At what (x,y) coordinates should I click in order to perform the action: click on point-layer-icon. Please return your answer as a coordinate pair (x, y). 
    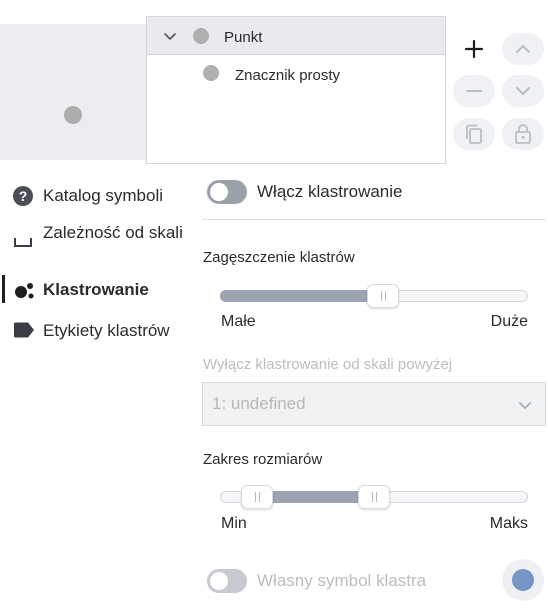
    Looking at the image, I should click on (201, 36).